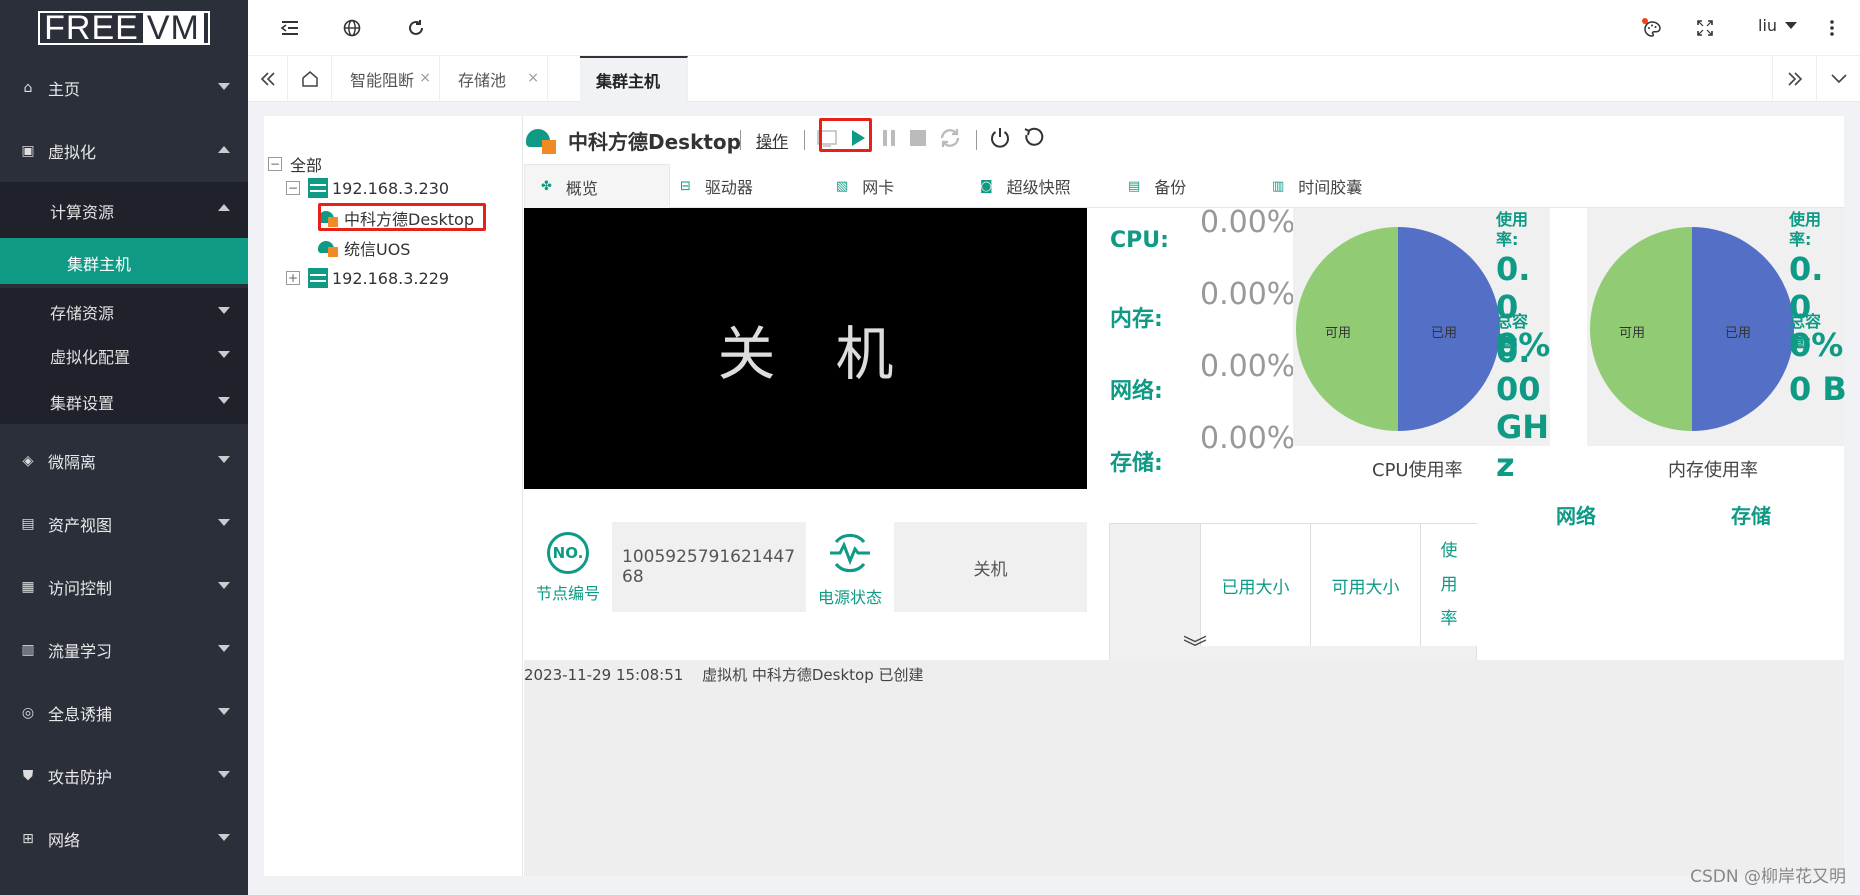 This screenshot has height=895, width=1860. Describe the element at coordinates (1365, 585) in the screenshot. I see `table-header-free: 可用大小` at that location.